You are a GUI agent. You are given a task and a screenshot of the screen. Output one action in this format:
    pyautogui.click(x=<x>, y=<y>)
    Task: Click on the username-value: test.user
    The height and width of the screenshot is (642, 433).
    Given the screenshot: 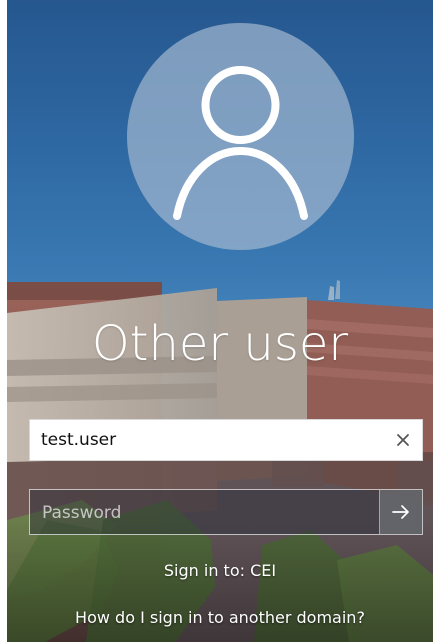 What is the action you would take?
    pyautogui.click(x=78, y=440)
    